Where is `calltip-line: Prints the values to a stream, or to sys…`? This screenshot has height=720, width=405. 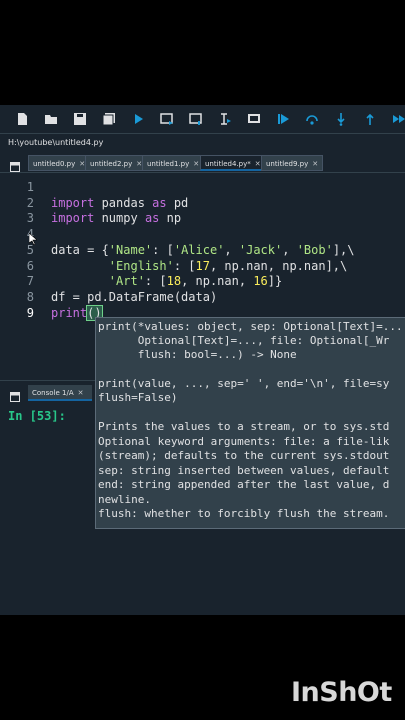 calltip-line: Prints the values to a stream, or to sys… is located at coordinates (244, 426).